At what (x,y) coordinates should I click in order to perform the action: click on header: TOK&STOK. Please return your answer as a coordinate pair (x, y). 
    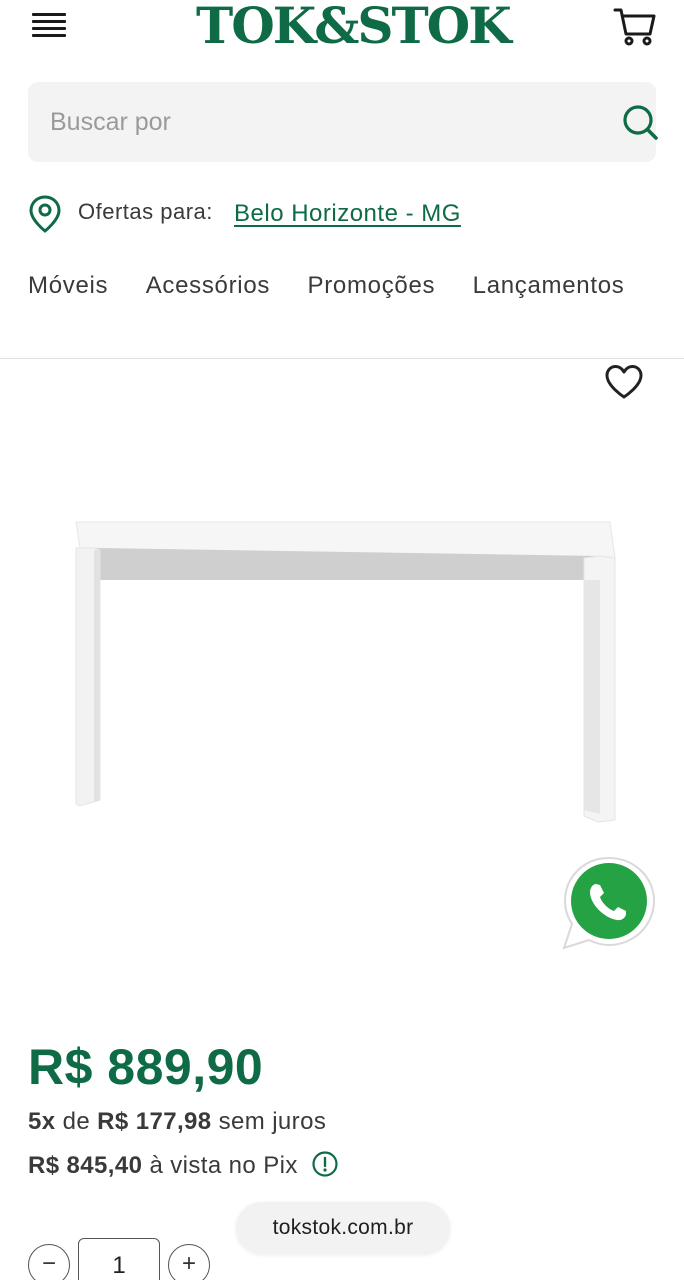
    Looking at the image, I should click on (342, 30).